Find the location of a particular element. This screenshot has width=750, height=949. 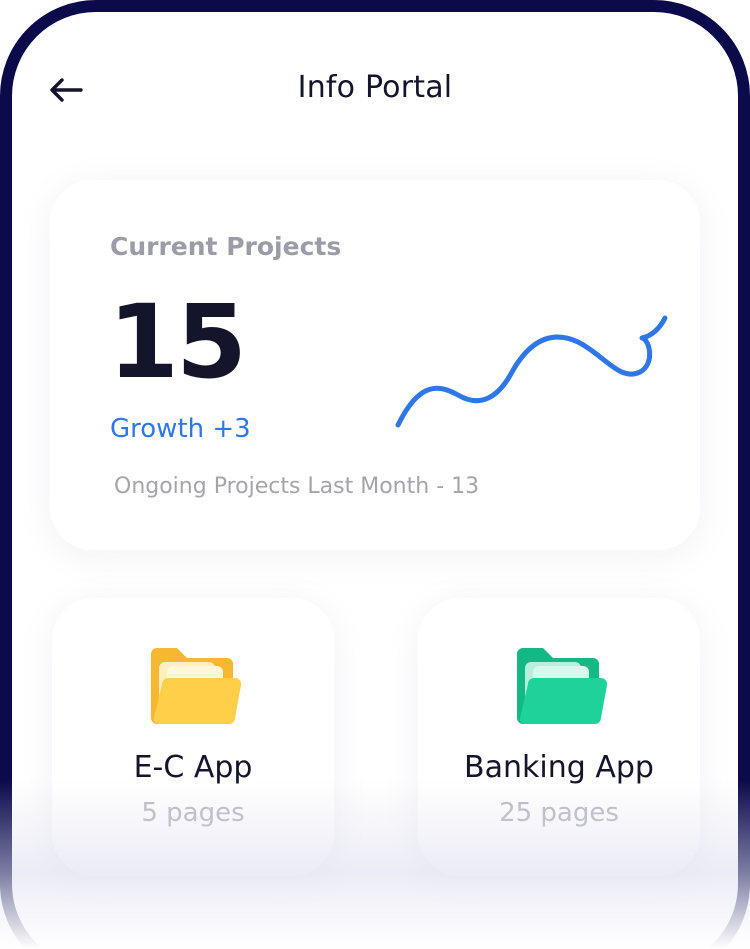

folder-name: Banking App is located at coordinates (559, 767).